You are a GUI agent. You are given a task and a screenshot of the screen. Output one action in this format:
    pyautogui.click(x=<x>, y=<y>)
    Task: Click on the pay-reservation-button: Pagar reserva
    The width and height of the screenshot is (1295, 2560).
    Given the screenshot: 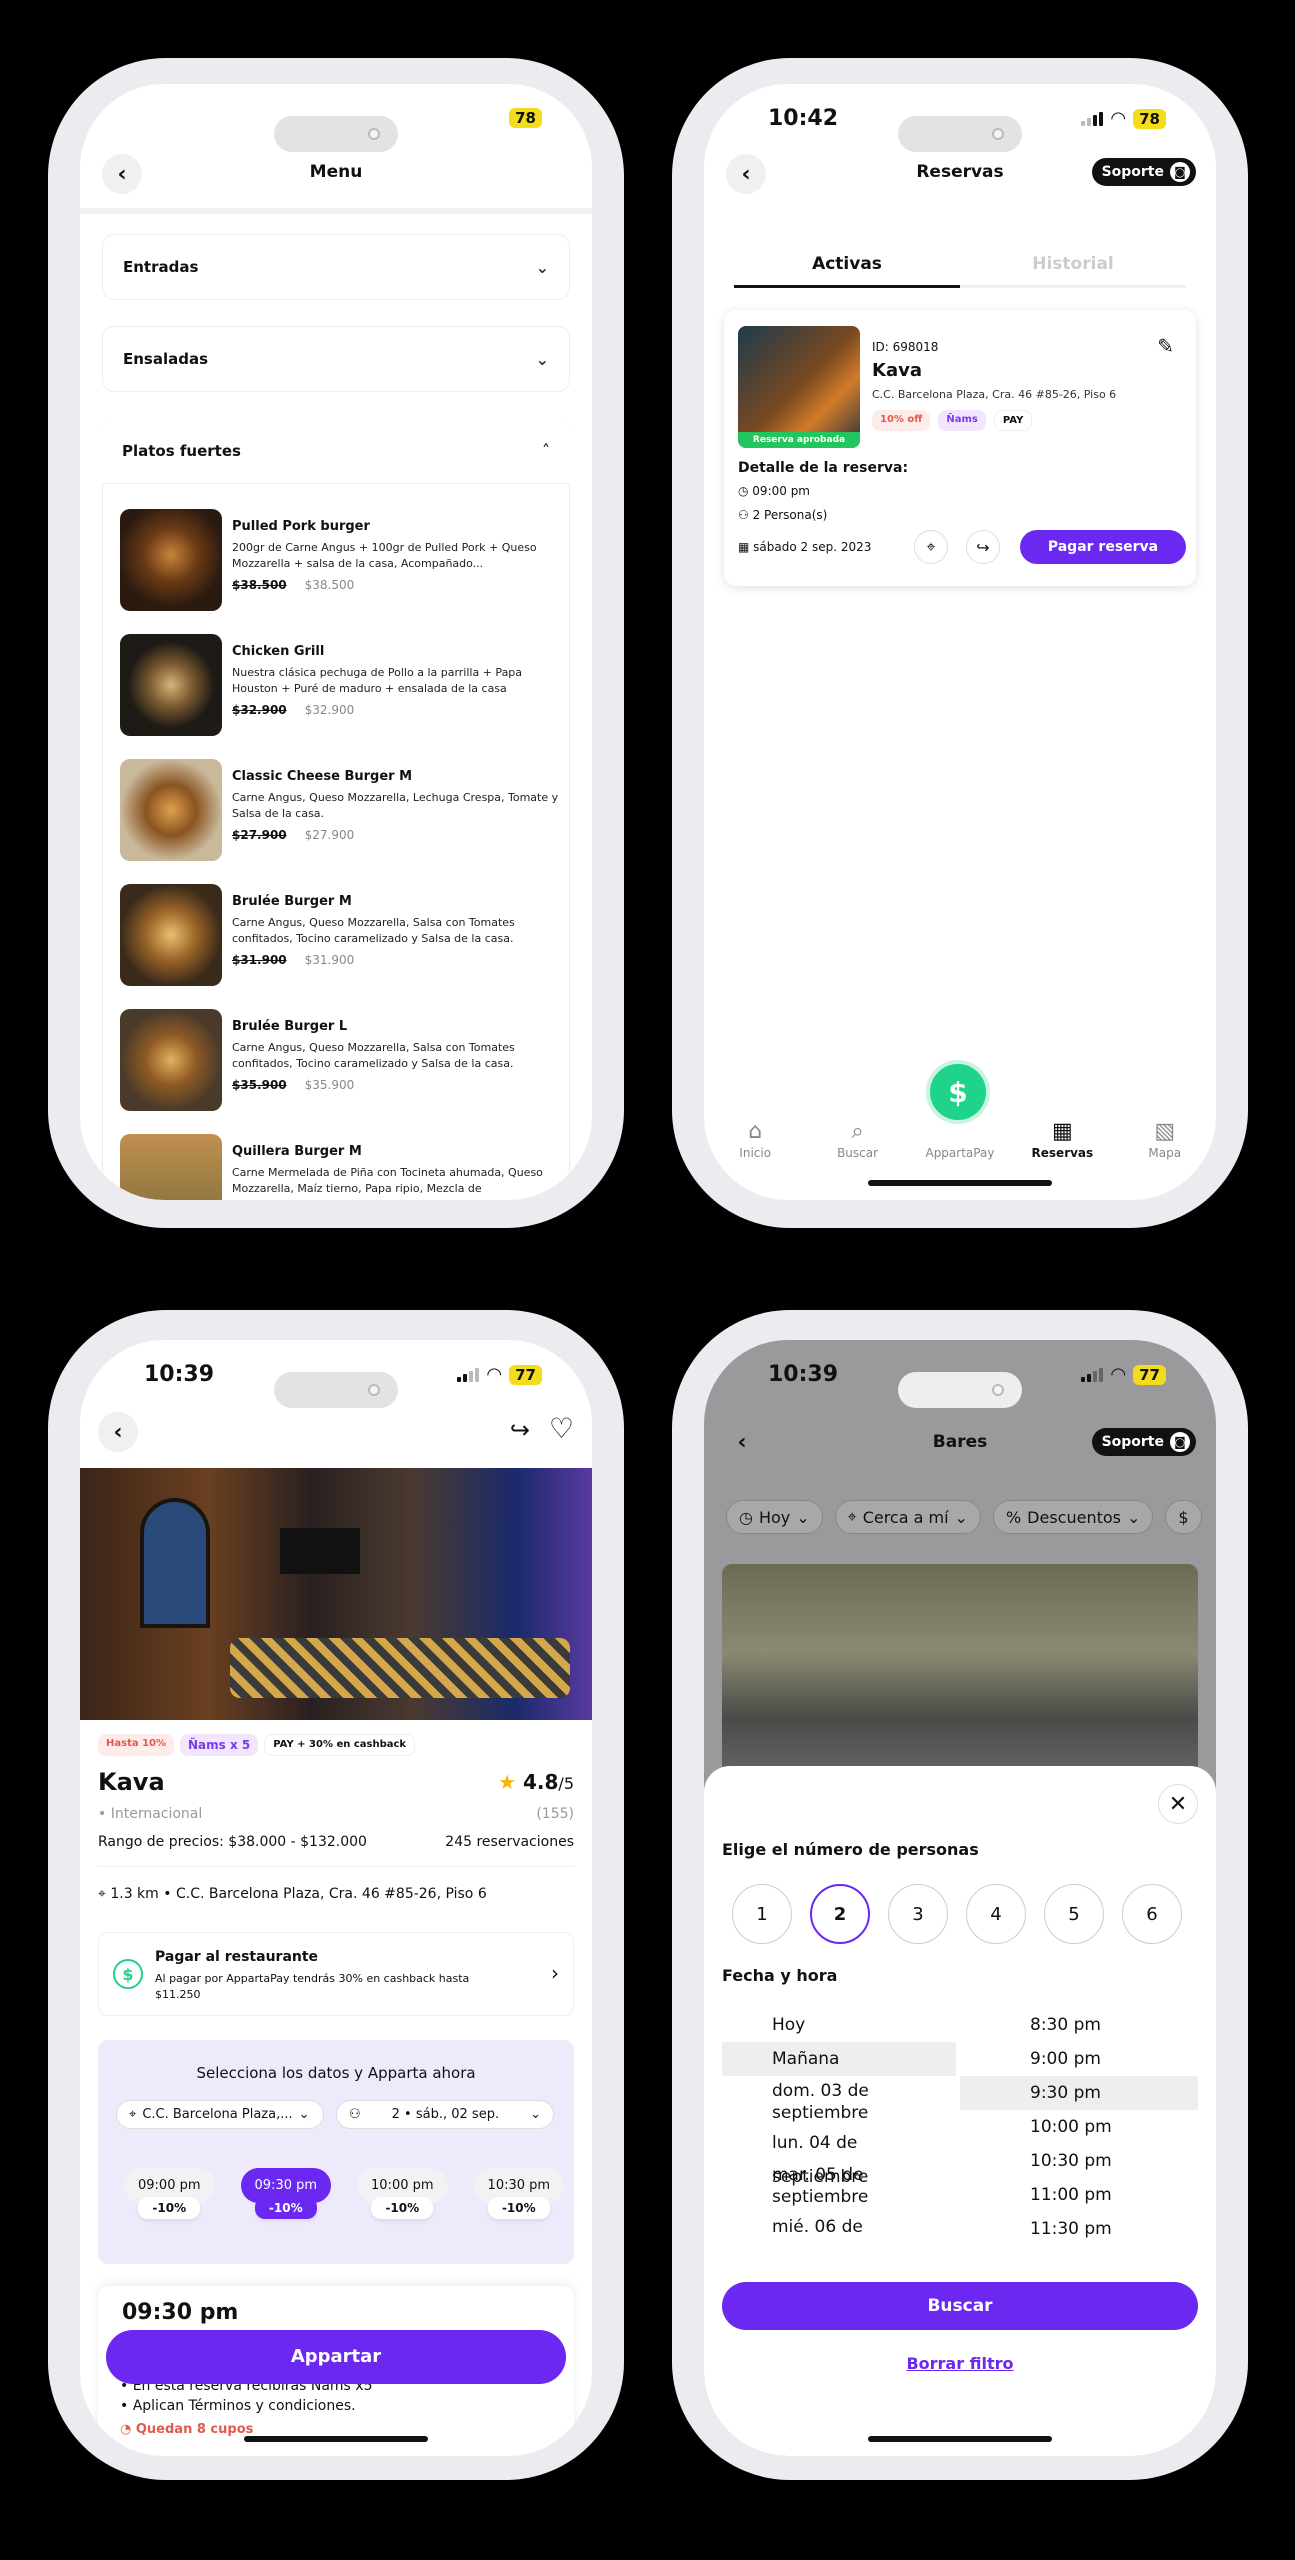 What is the action you would take?
    pyautogui.click(x=1103, y=547)
    